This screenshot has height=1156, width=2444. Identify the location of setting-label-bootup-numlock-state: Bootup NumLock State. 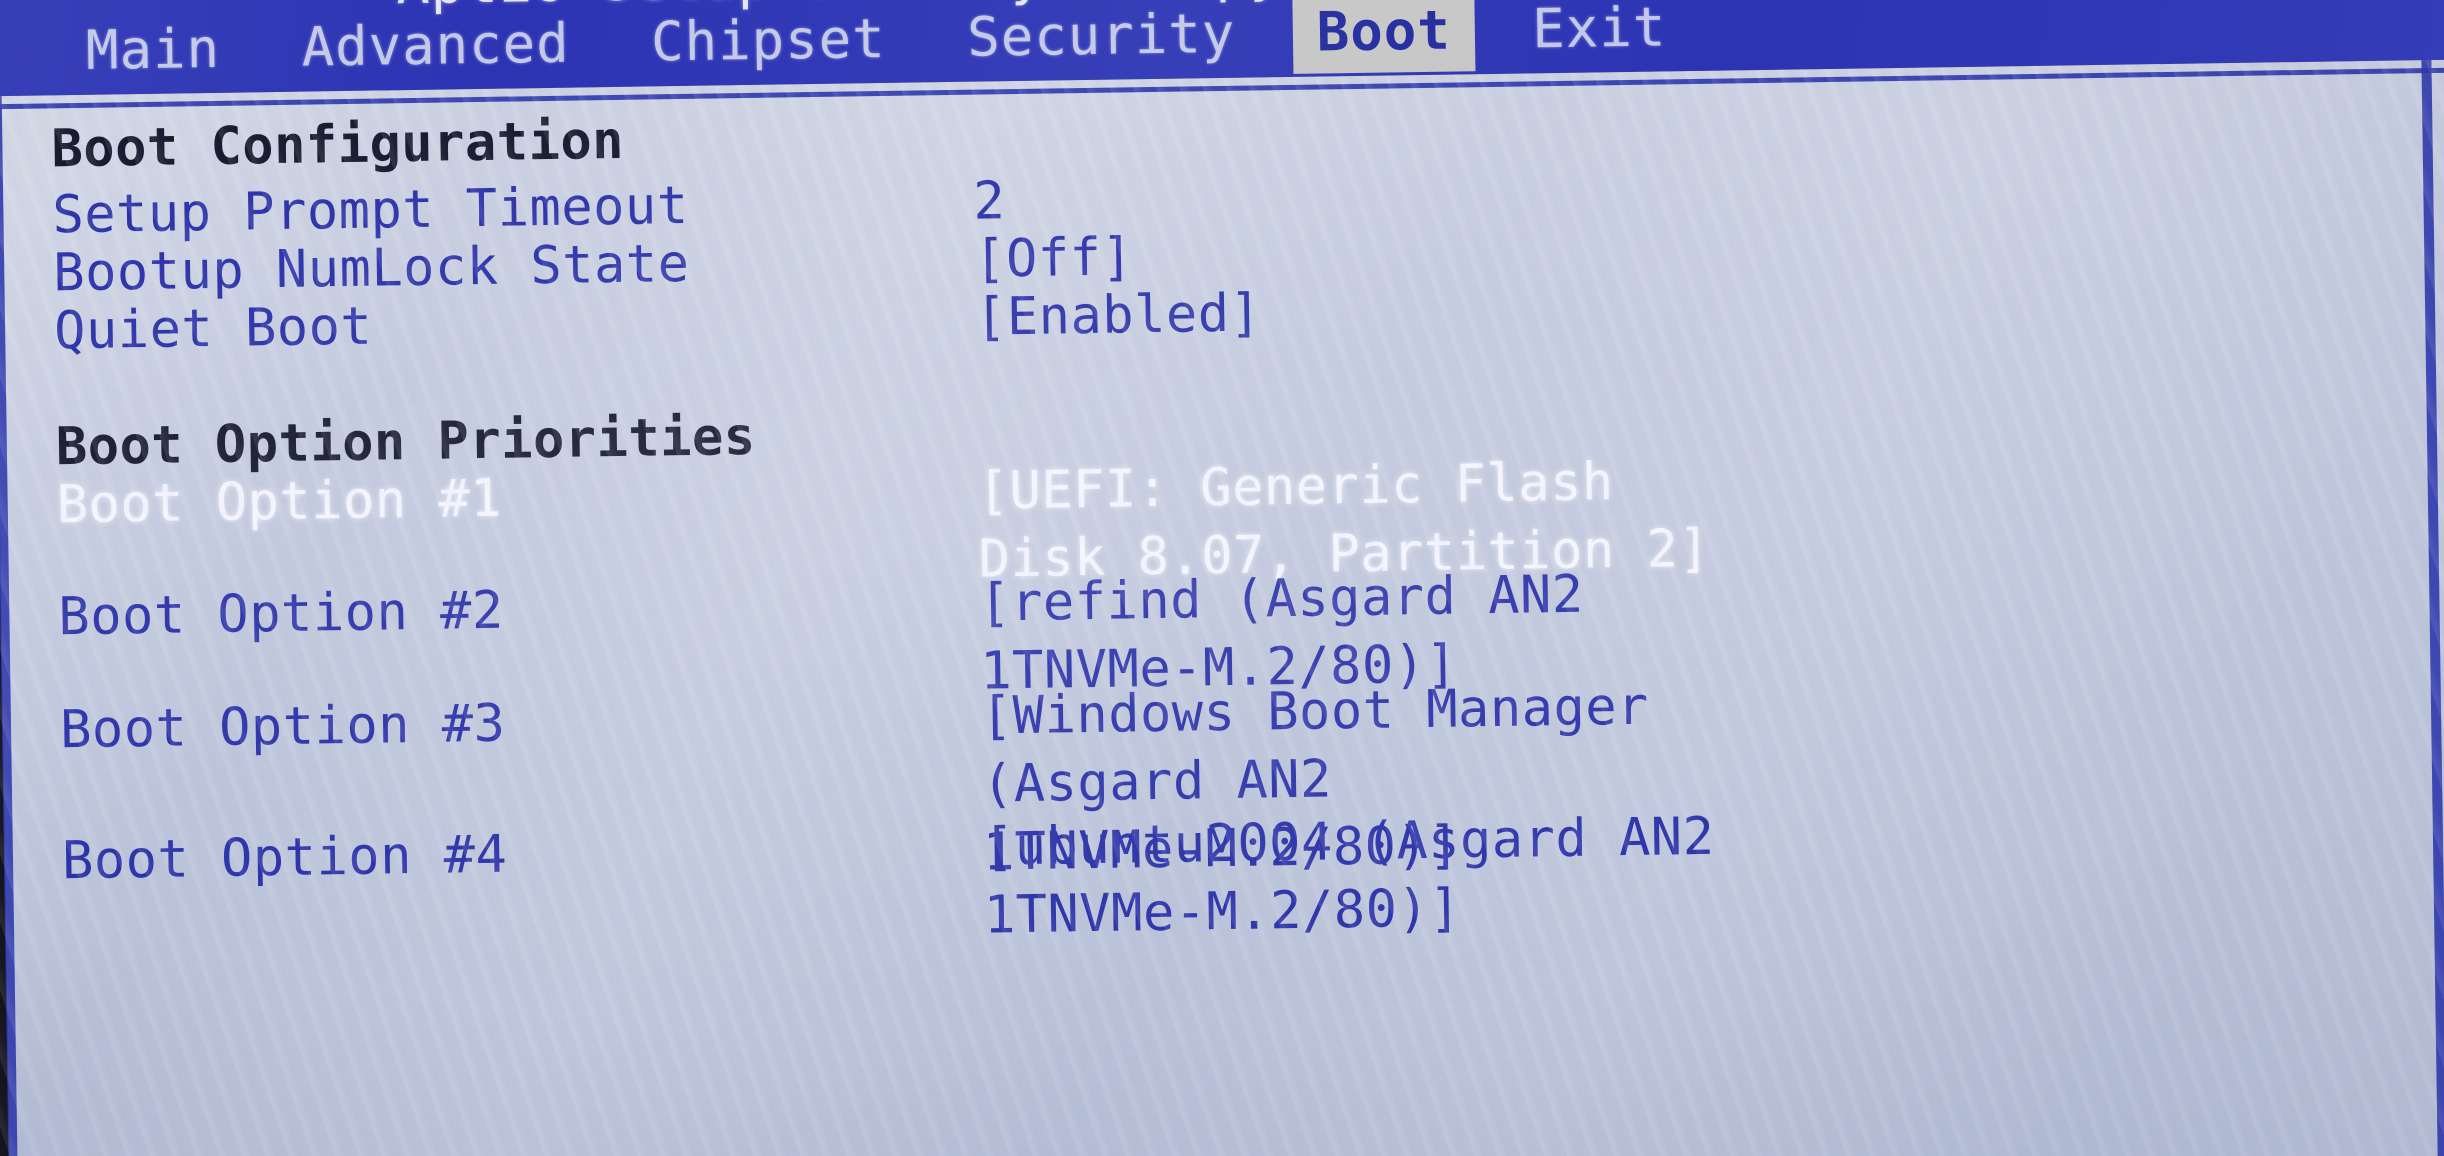
(371, 268).